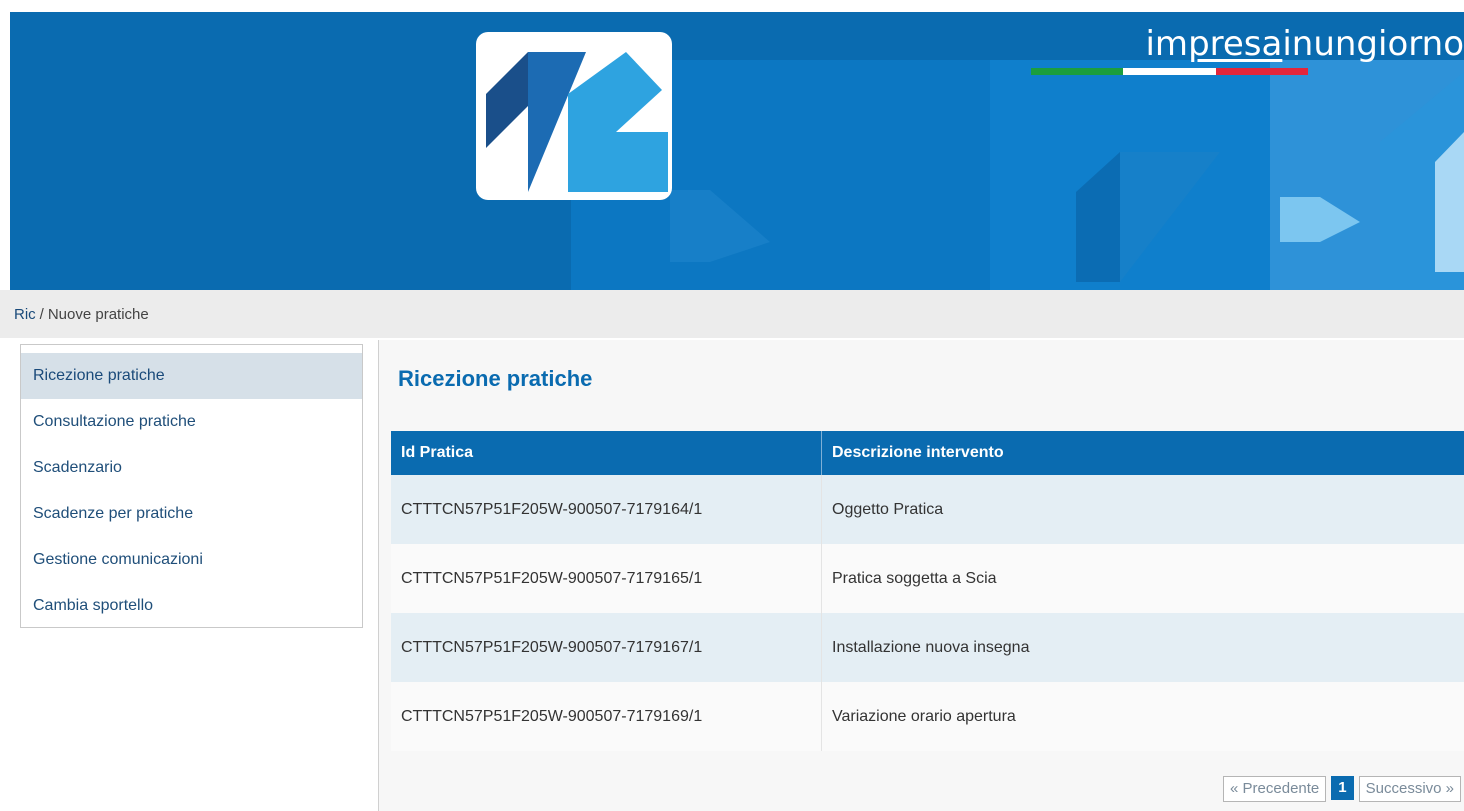  Describe the element at coordinates (732, 314) in the screenshot. I see `breadcrumb: Ric / Nuove pratiche` at that location.